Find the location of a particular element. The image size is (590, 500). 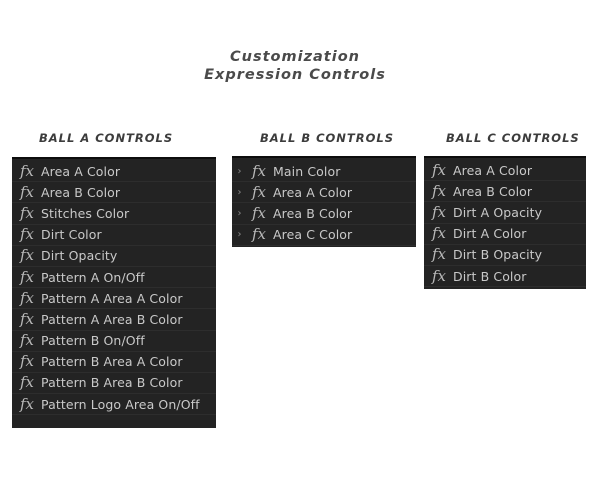

effect-label: Dirt B Opacity is located at coordinates (498, 255).